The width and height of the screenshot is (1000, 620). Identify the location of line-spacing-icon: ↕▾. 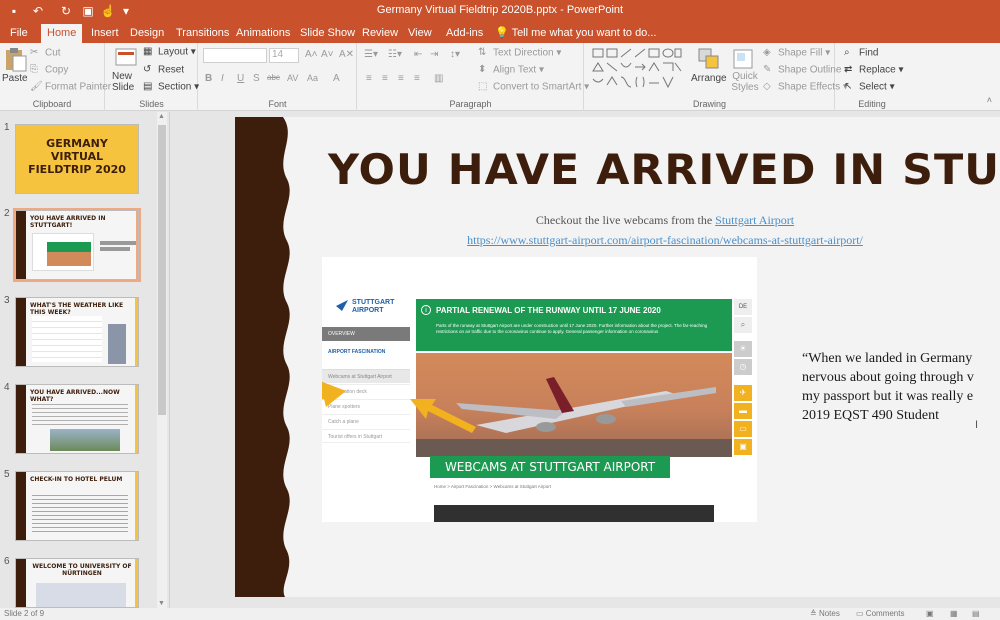
(455, 54).